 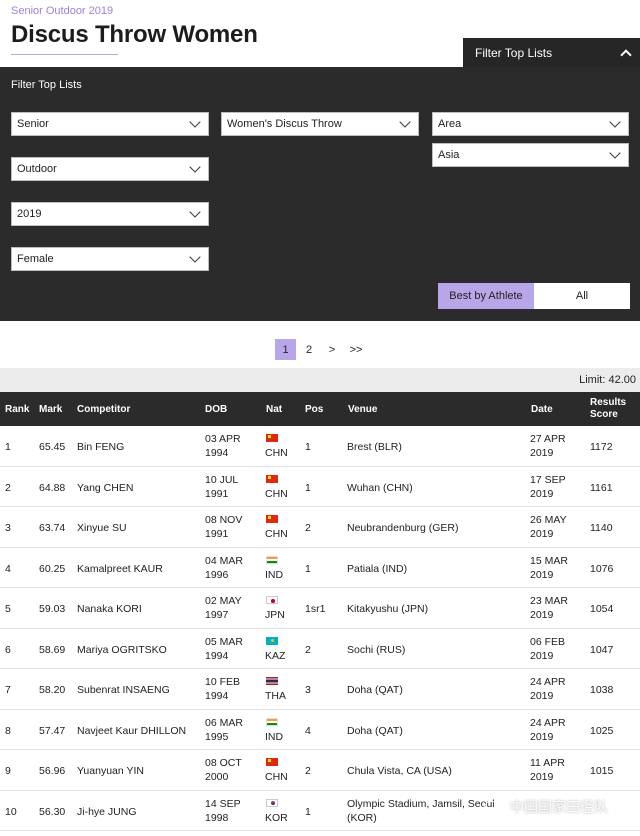 I want to click on year-select: 2019, so click(x=110, y=214).